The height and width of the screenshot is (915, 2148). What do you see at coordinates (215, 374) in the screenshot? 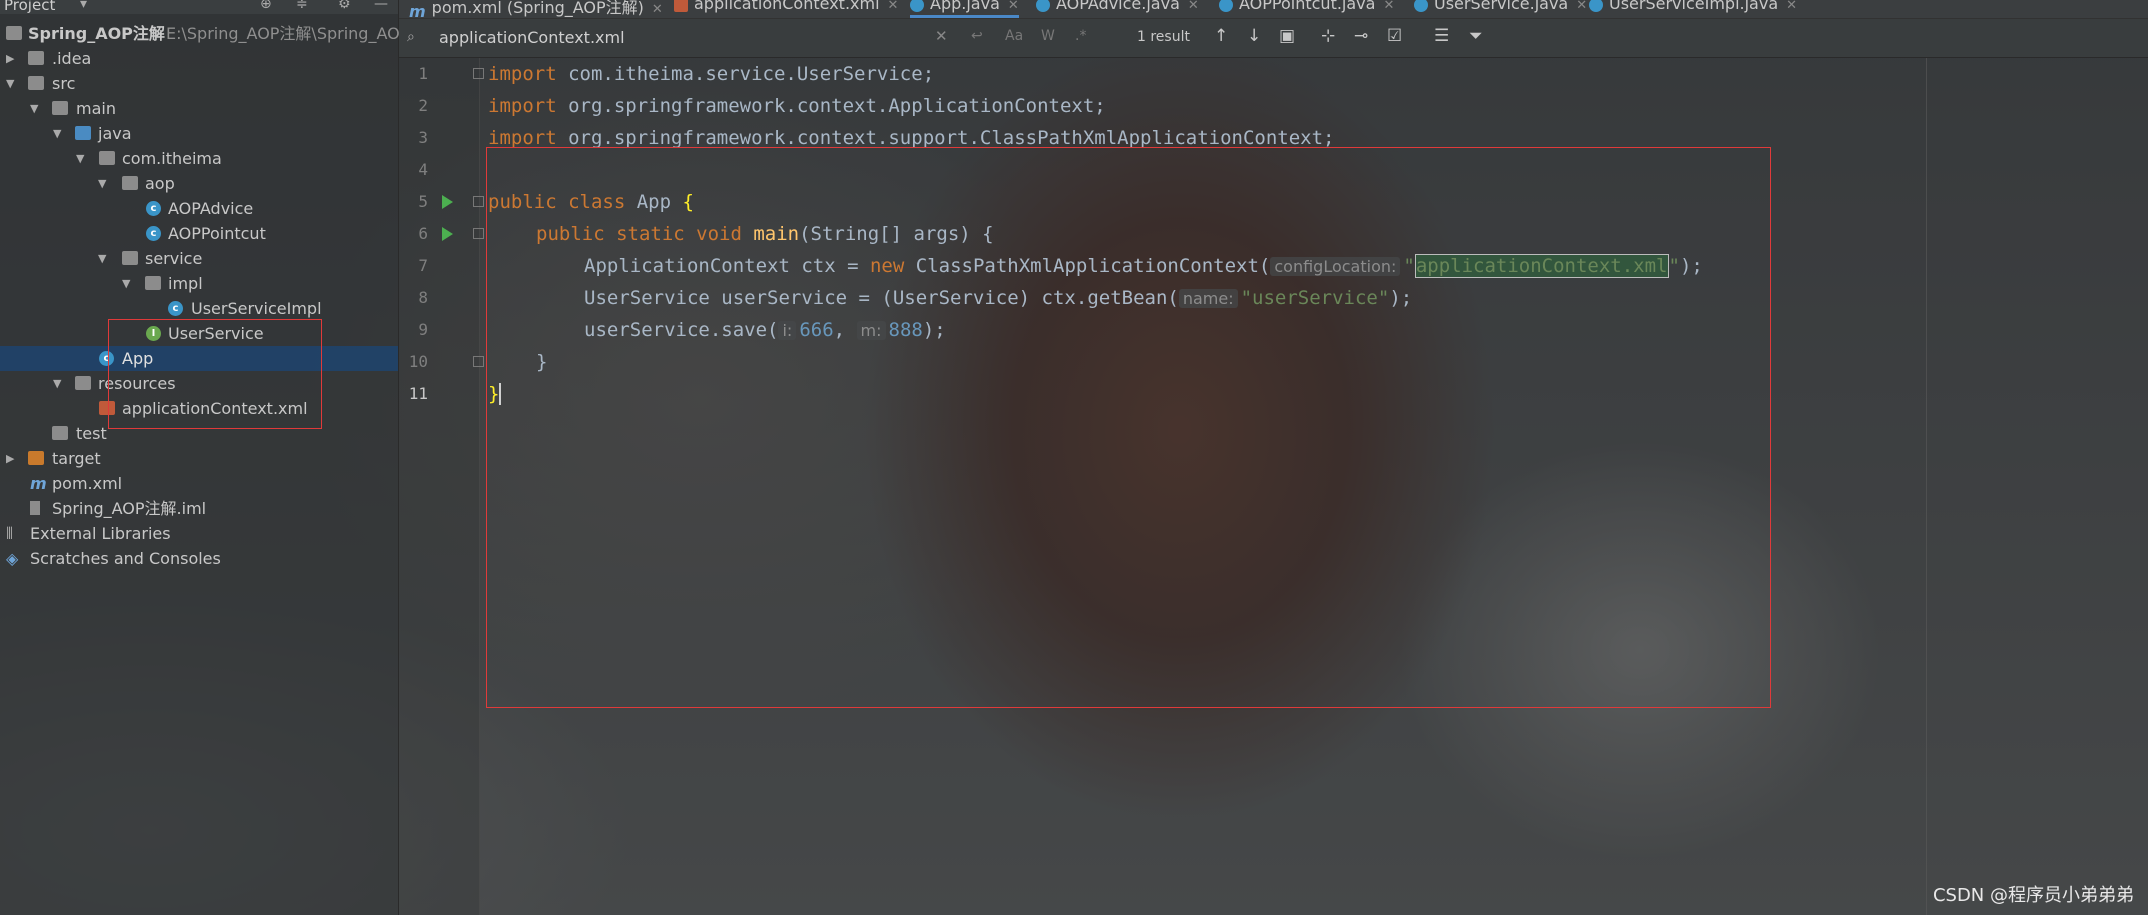
I see `annotation-box-sidebar` at bounding box center [215, 374].